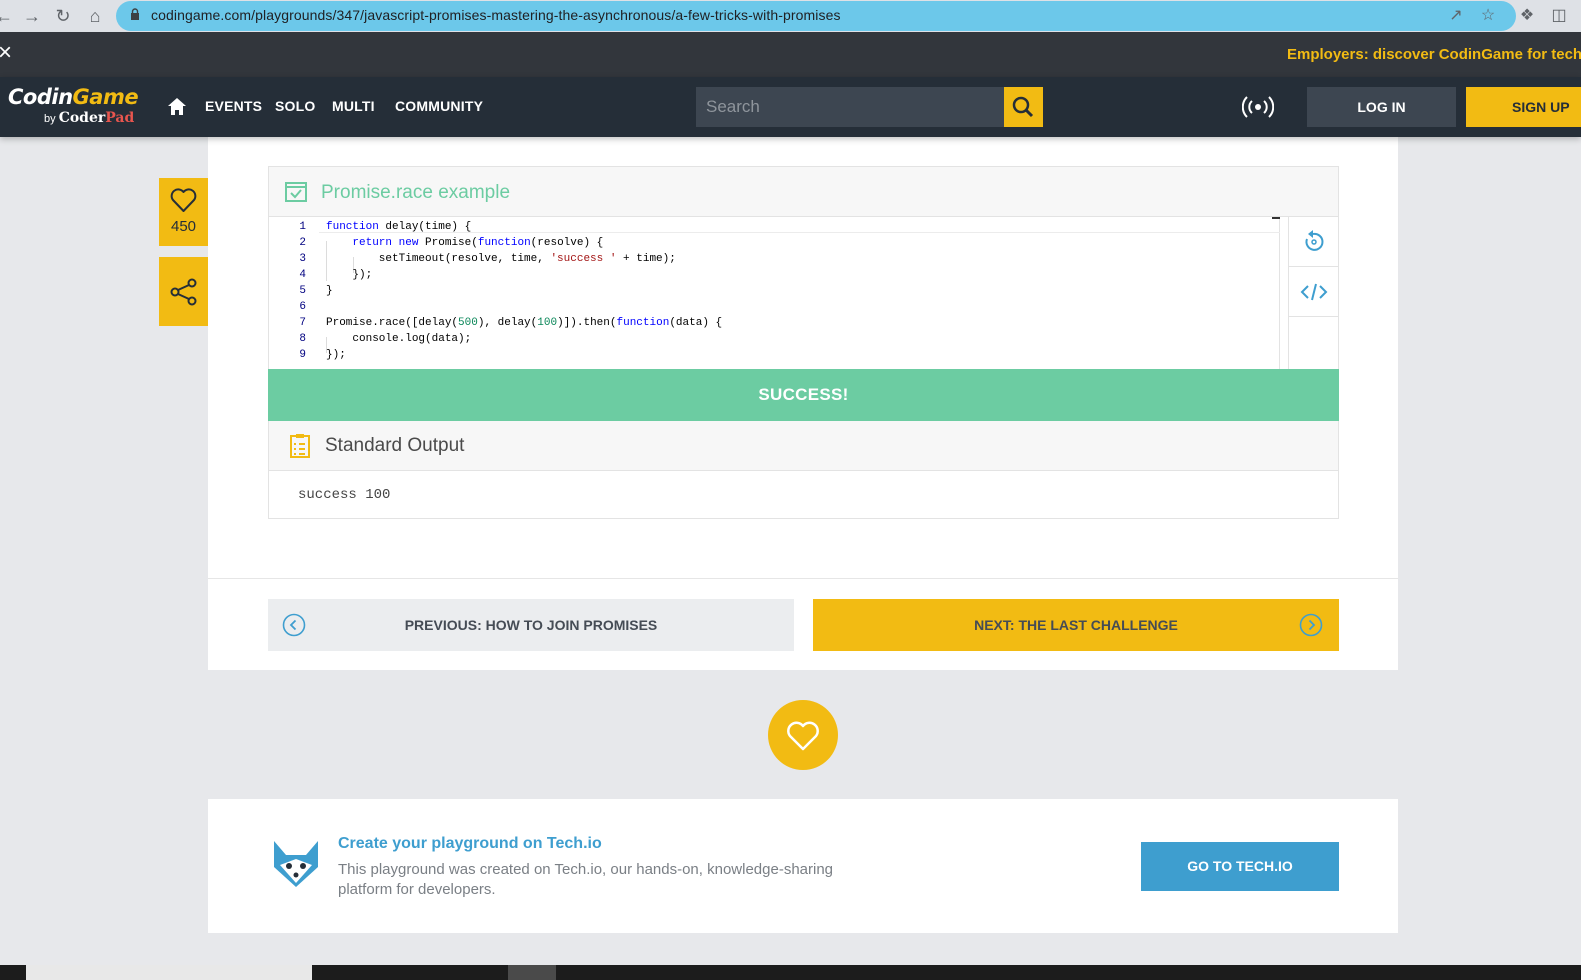 This screenshot has width=1581, height=980. I want to click on close-icon: ×, so click(6, 53).